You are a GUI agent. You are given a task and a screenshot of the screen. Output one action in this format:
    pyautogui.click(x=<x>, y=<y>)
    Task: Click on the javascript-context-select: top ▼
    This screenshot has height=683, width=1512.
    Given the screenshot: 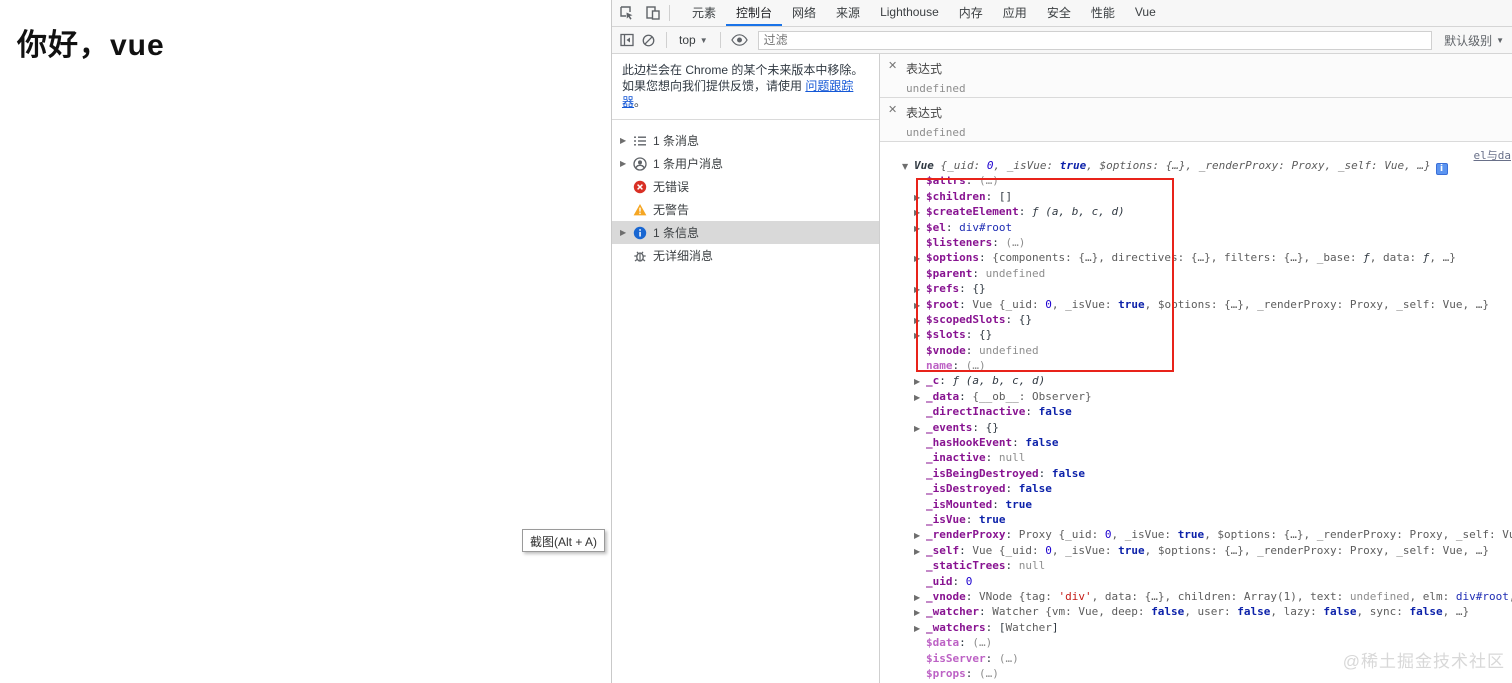 What is the action you would take?
    pyautogui.click(x=693, y=40)
    